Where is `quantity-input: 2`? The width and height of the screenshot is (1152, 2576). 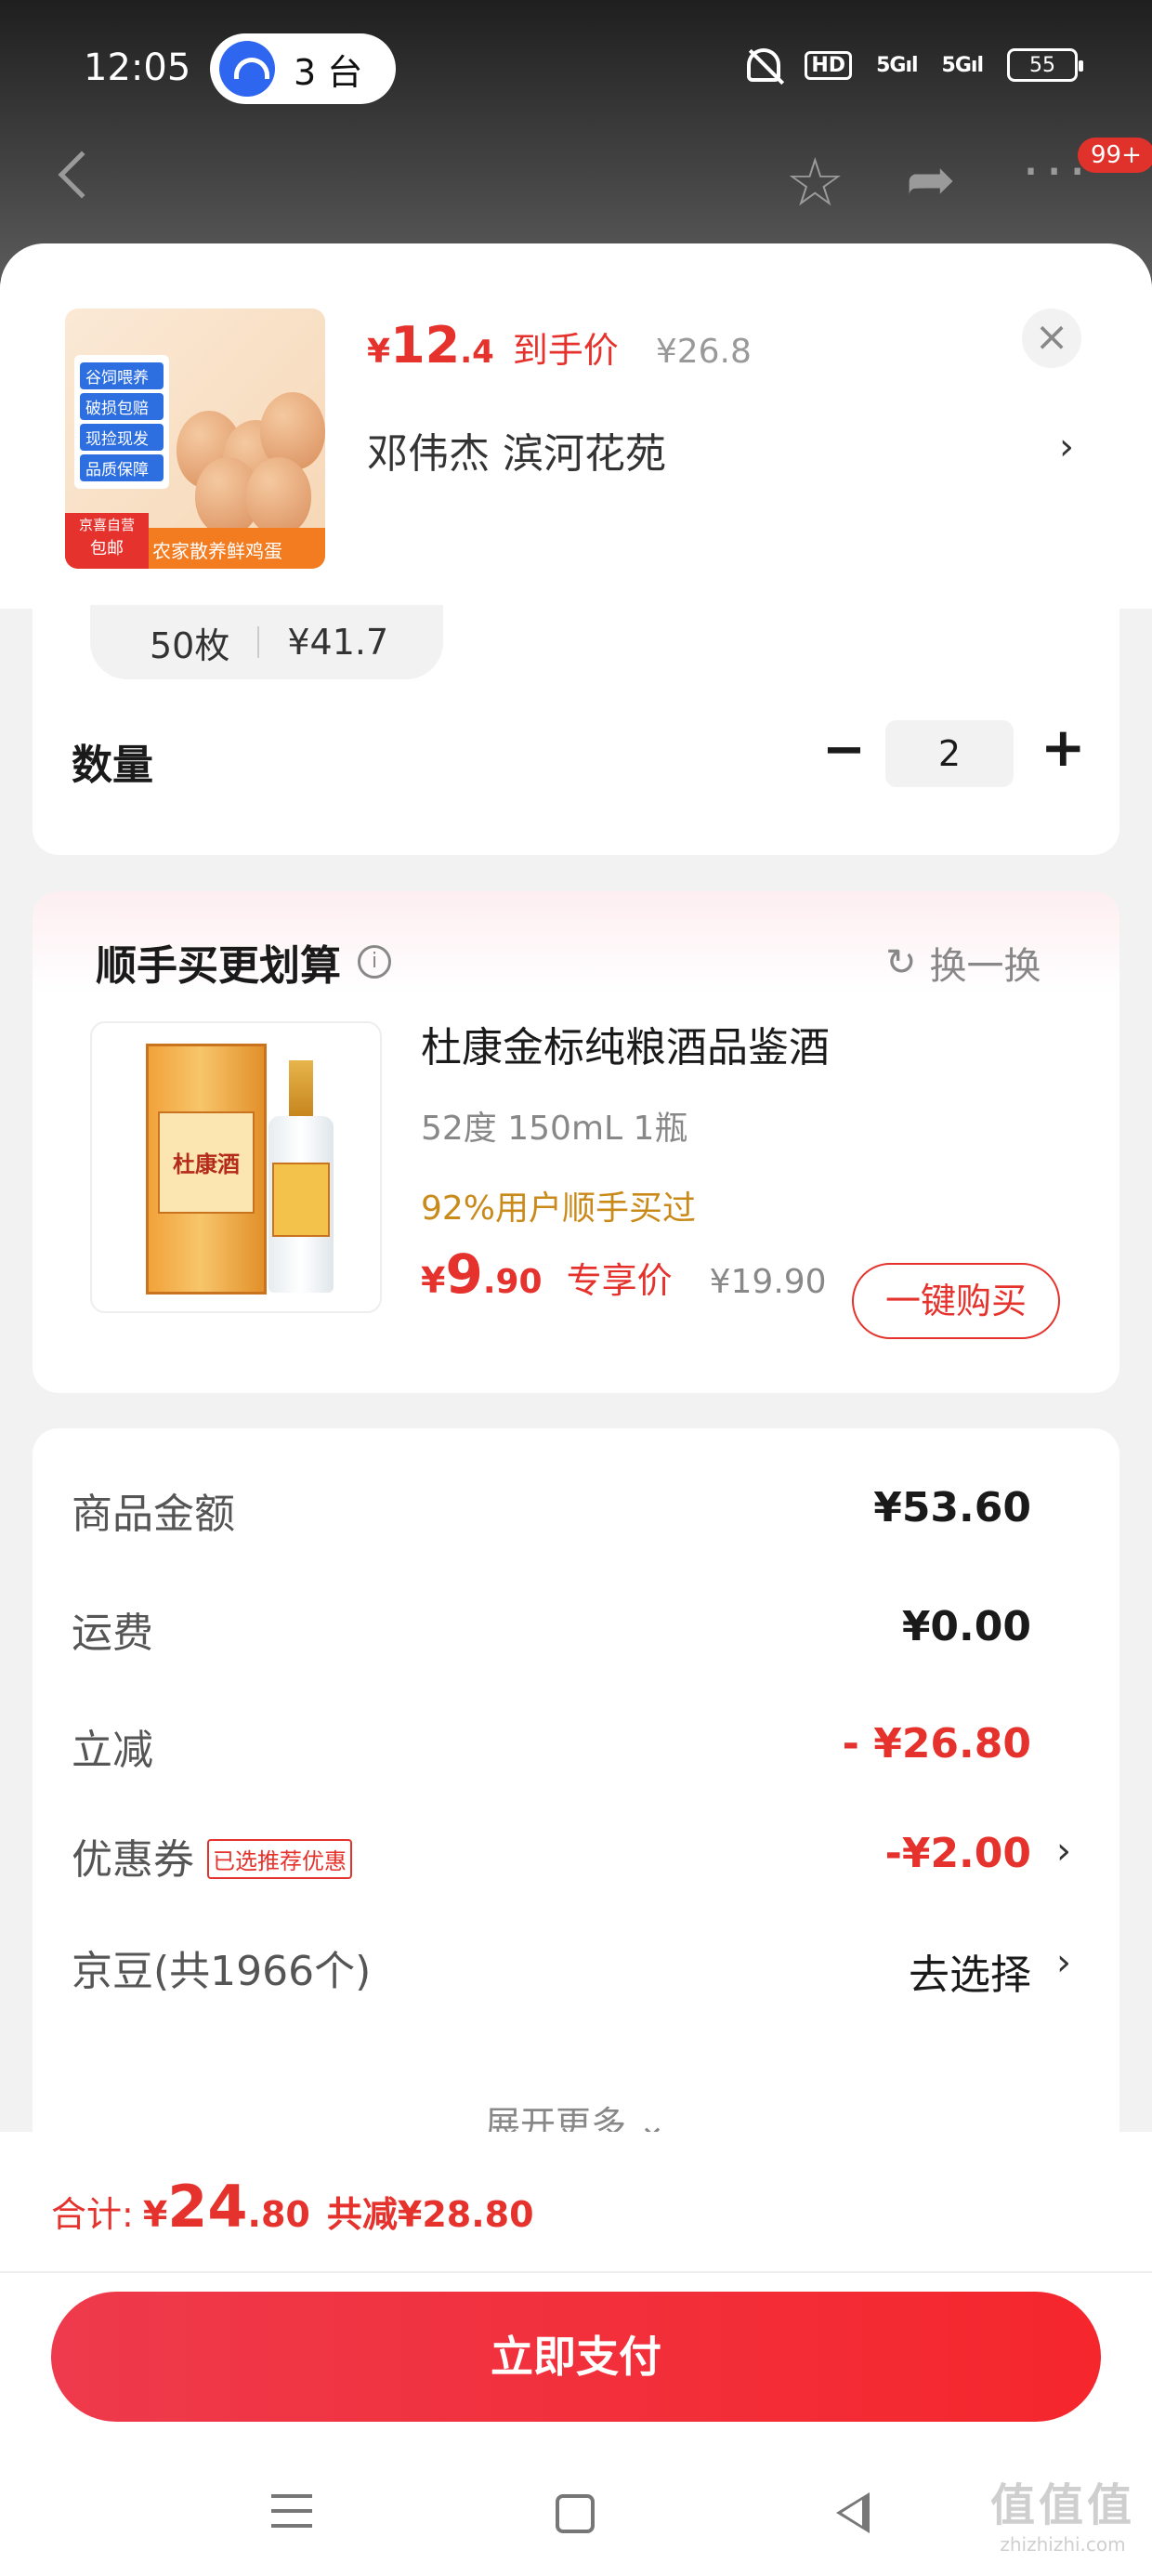 quantity-input: 2 is located at coordinates (949, 753).